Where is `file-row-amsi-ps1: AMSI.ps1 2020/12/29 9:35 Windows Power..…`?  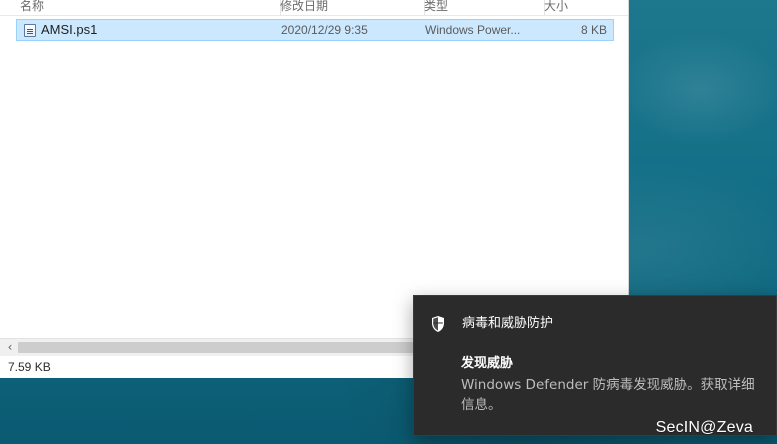 file-row-amsi-ps1: AMSI.ps1 2020/12/29 9:35 Windows Power..… is located at coordinates (315, 30).